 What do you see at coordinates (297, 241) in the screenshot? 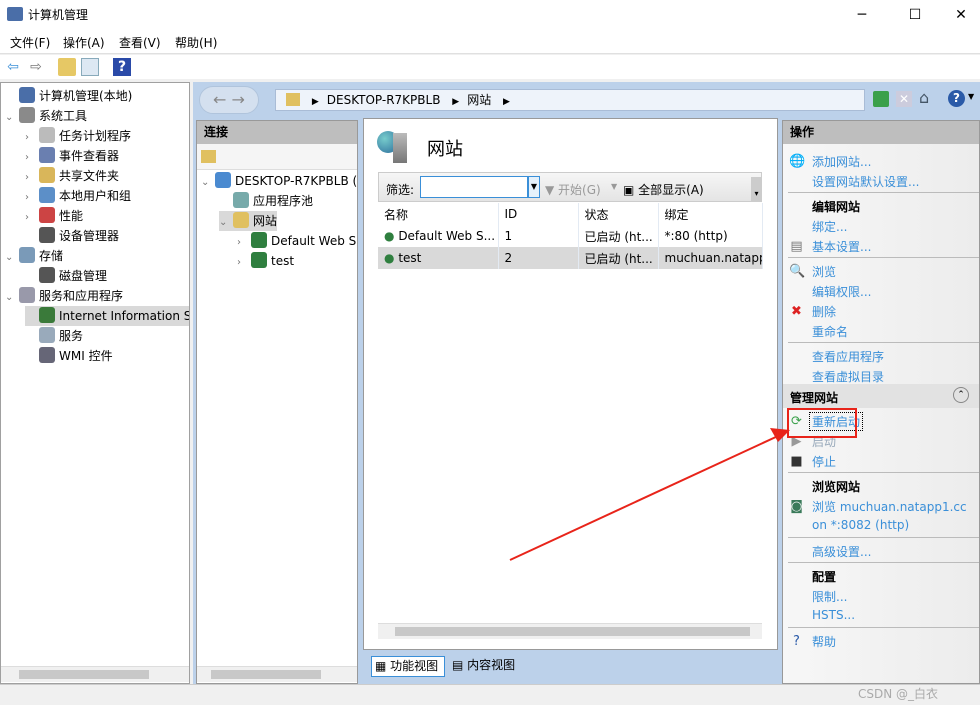
I see `tree-item: › Default Web Site` at bounding box center [297, 241].